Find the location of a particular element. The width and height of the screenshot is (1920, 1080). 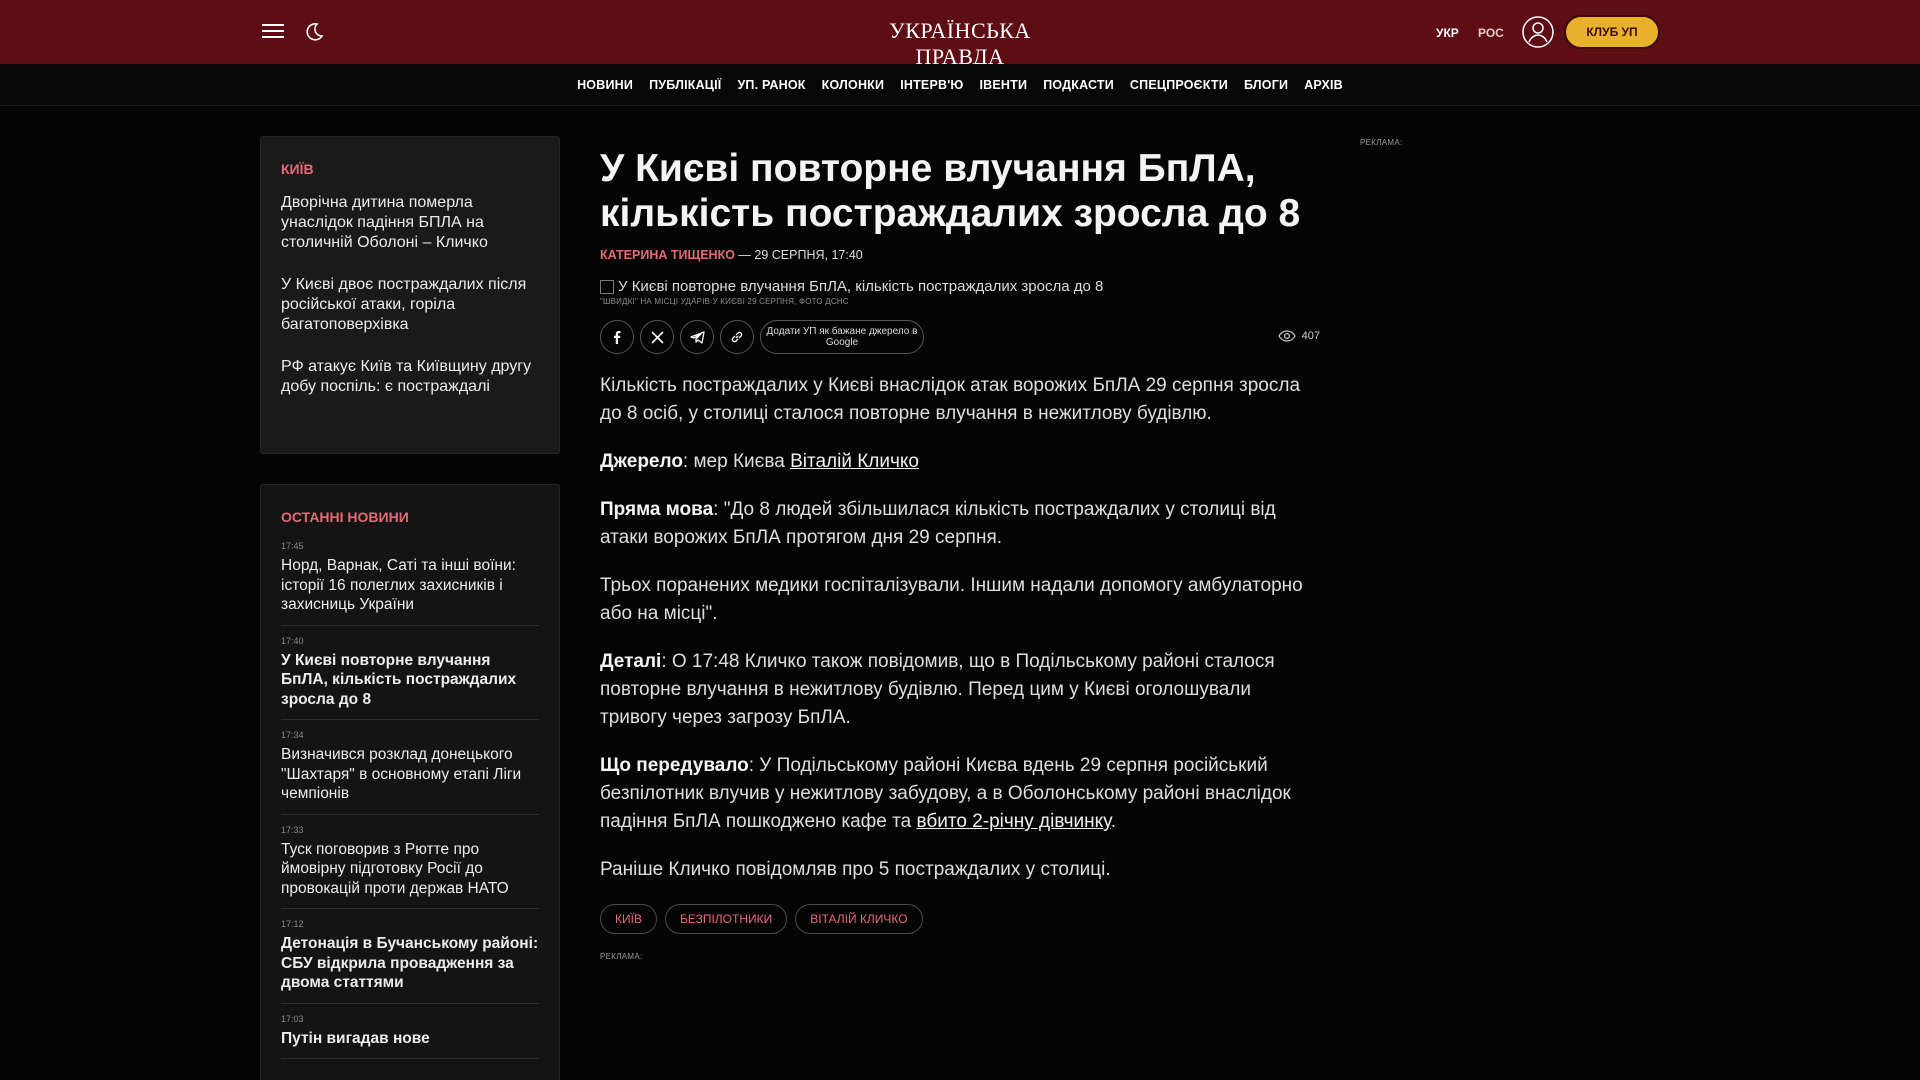

tag-klitschko: ВІТАЛІЙ КЛИЧКО is located at coordinates (859, 919).